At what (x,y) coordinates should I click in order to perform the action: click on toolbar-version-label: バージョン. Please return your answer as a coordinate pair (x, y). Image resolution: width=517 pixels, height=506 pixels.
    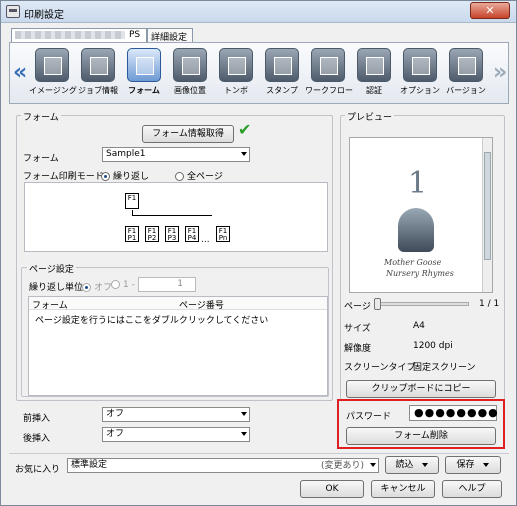
    Looking at the image, I should click on (466, 90).